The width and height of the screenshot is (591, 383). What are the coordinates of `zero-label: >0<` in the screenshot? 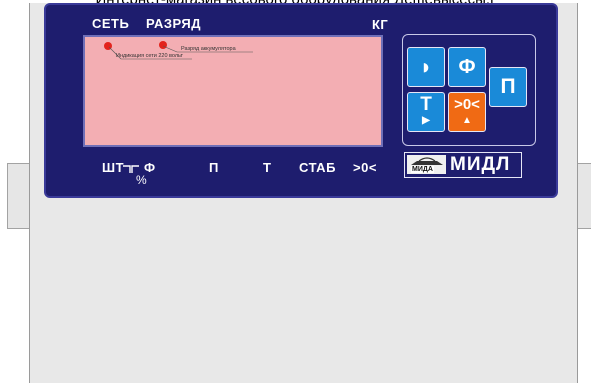 It's located at (365, 167).